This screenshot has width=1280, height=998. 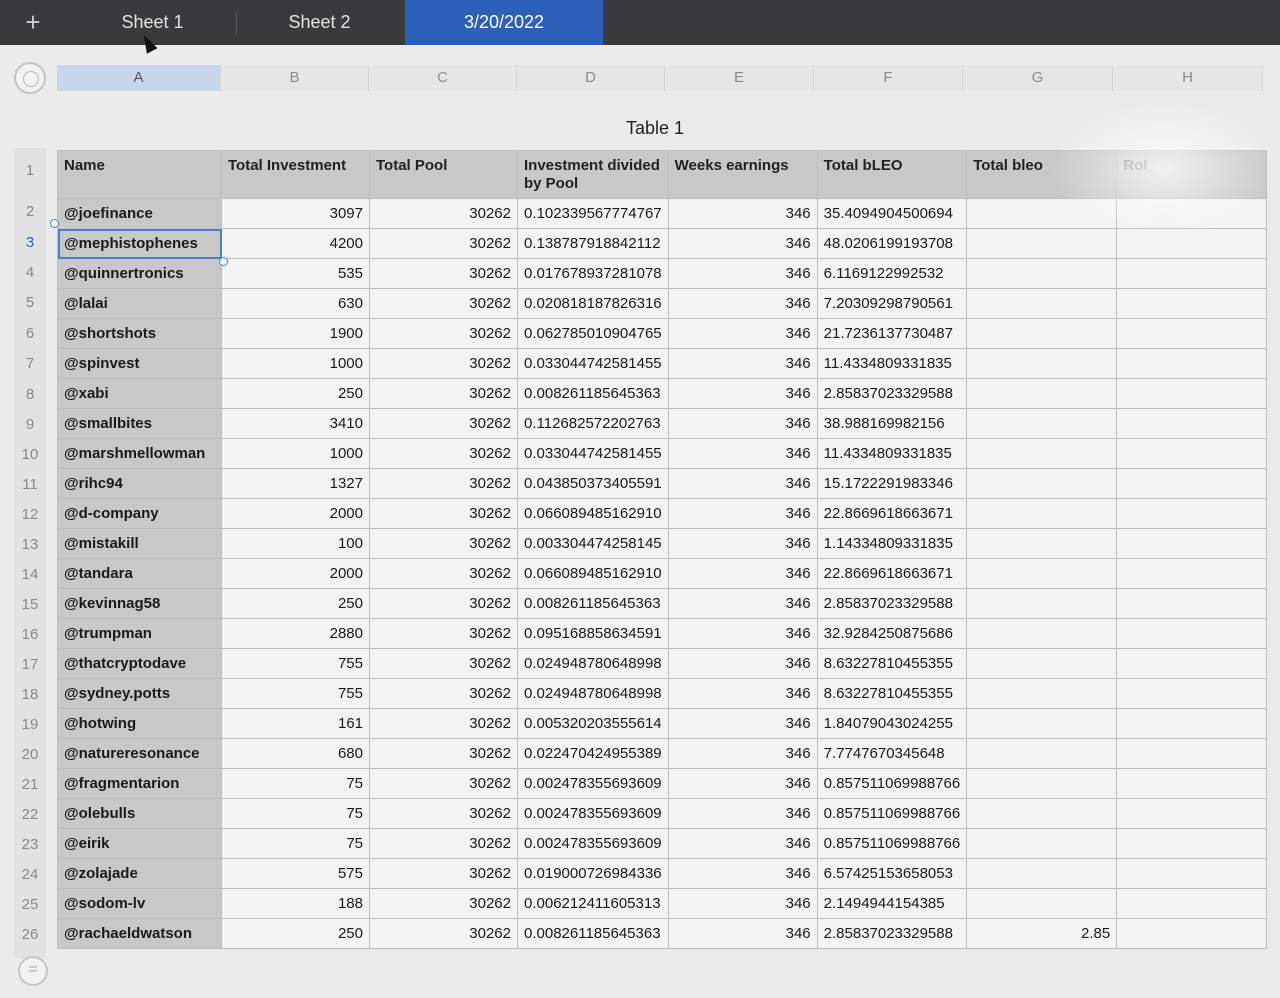 What do you see at coordinates (593, 693) in the screenshot?
I see `investment-ratio-cell: 0.024948780648998` at bounding box center [593, 693].